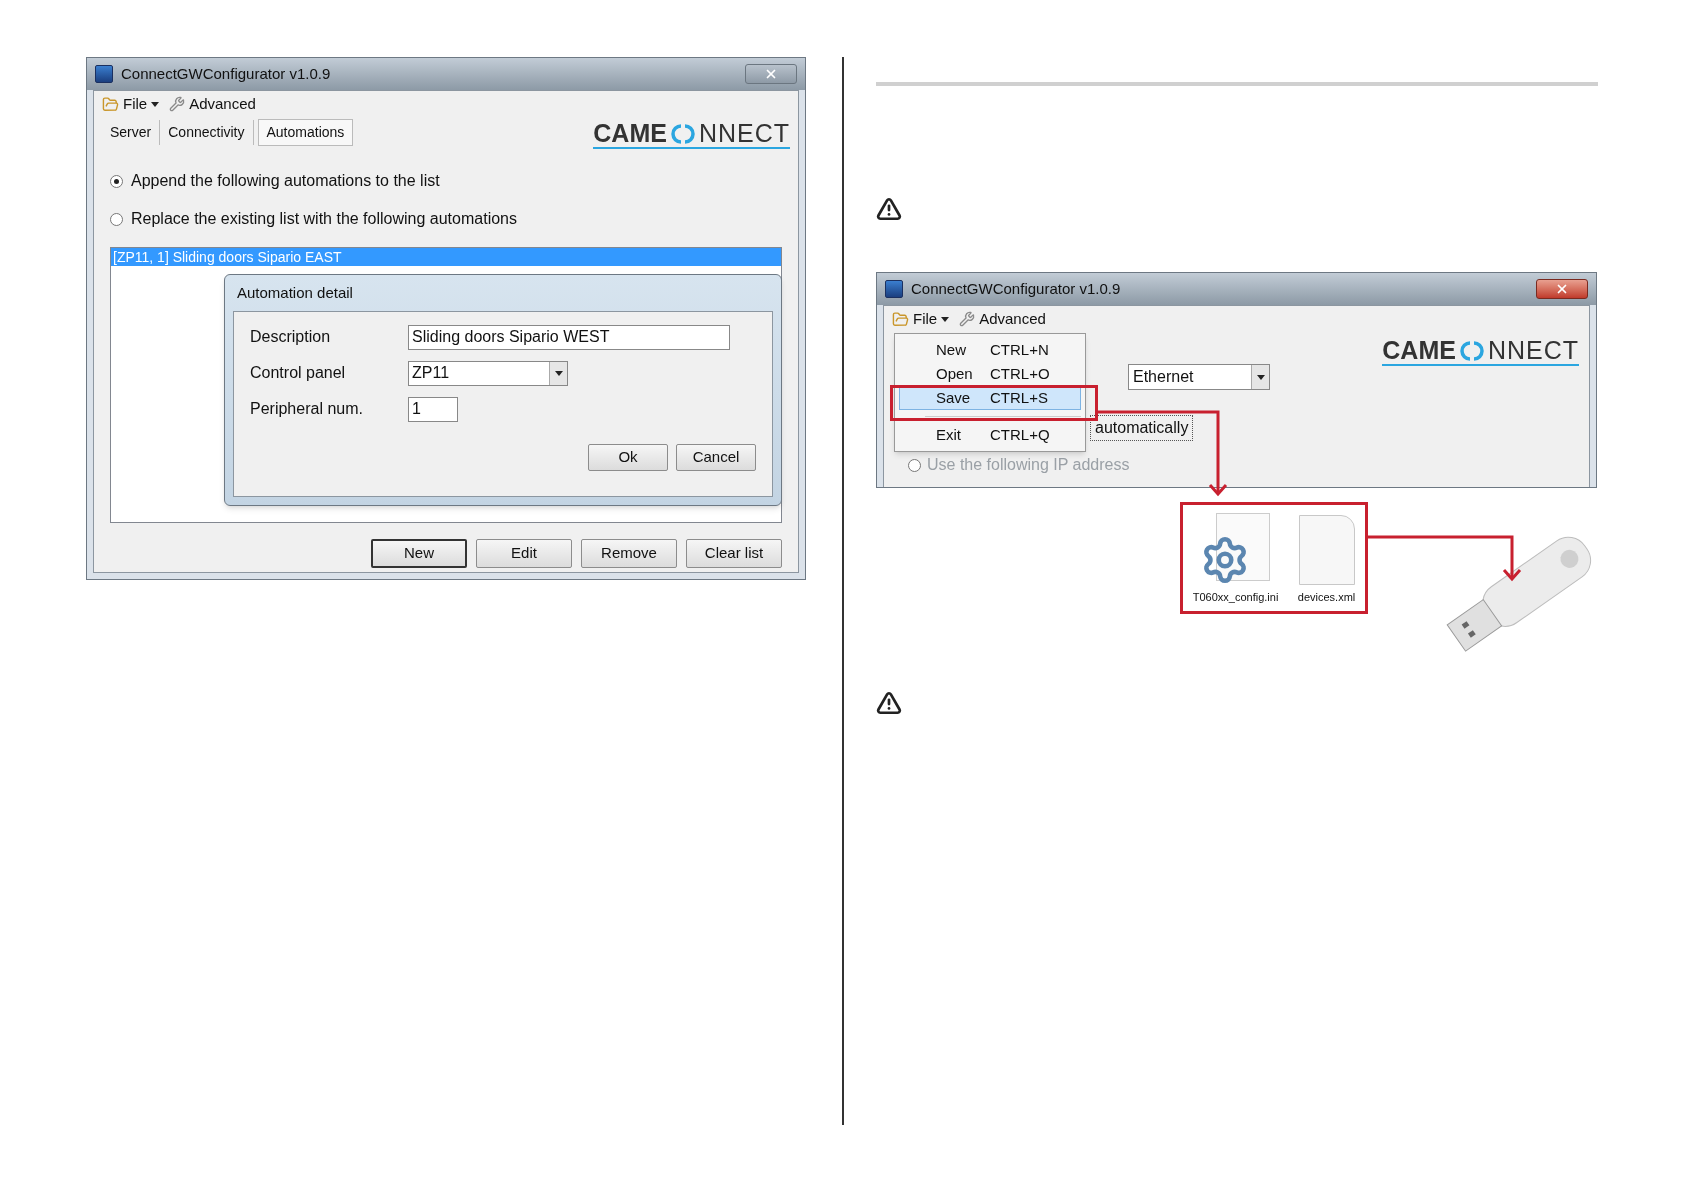 Image resolution: width=1684 pixels, height=1191 pixels. What do you see at coordinates (1326, 597) in the screenshot?
I see `file-name: devices.xml` at bounding box center [1326, 597].